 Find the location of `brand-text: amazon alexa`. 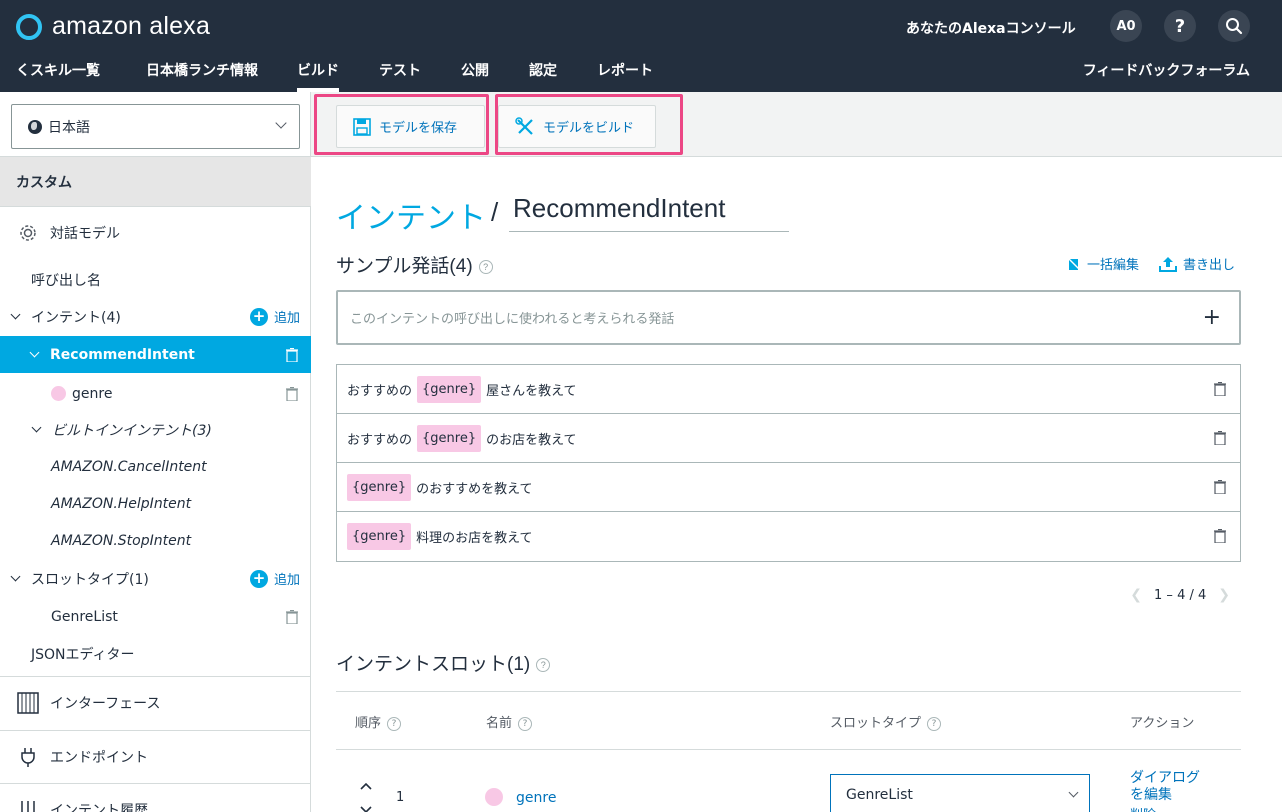

brand-text: amazon alexa is located at coordinates (131, 26).